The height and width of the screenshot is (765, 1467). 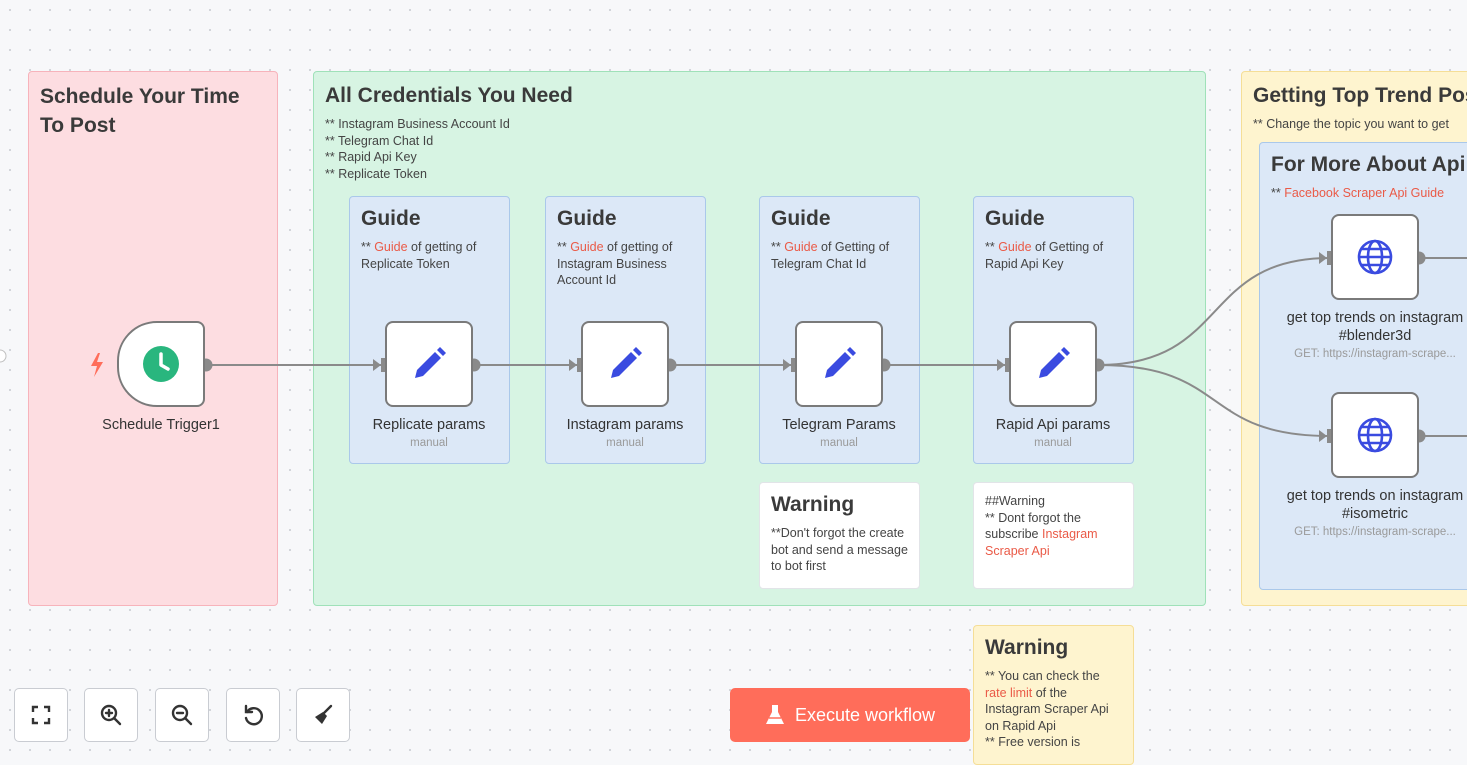 I want to click on broom-icon, so click(x=324, y=714).